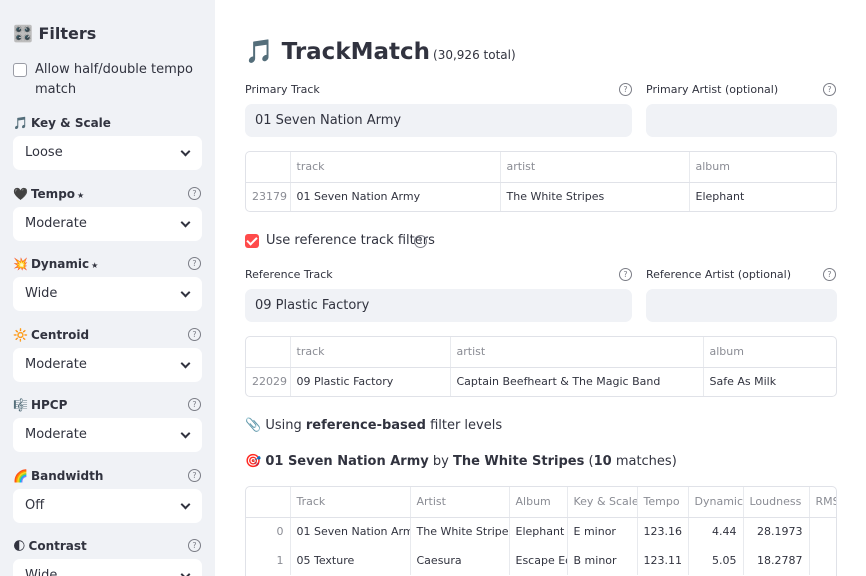 The height and width of the screenshot is (576, 866). What do you see at coordinates (44, 152) in the screenshot?
I see `key-scale-value: Loose` at bounding box center [44, 152].